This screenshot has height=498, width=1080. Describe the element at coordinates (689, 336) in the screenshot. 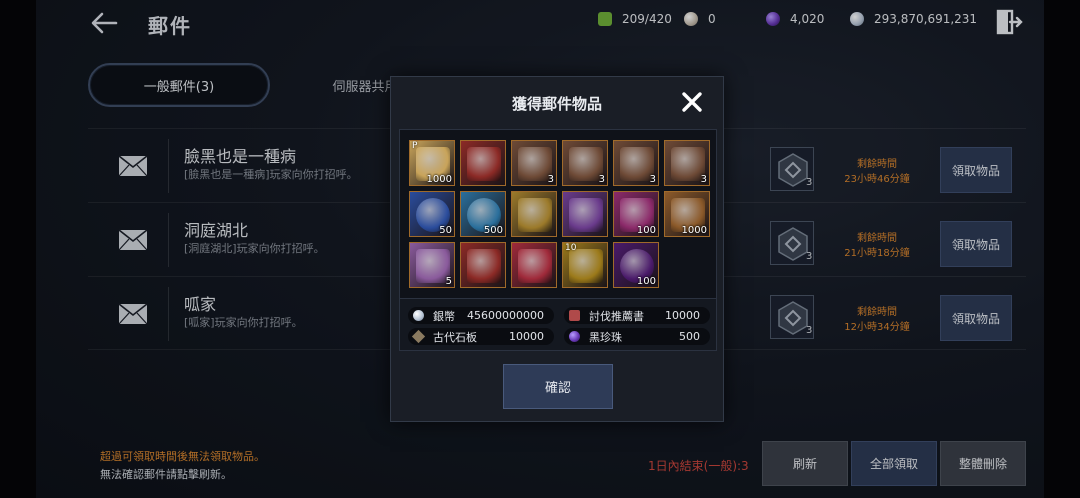

I see `summary-value: 500` at that location.